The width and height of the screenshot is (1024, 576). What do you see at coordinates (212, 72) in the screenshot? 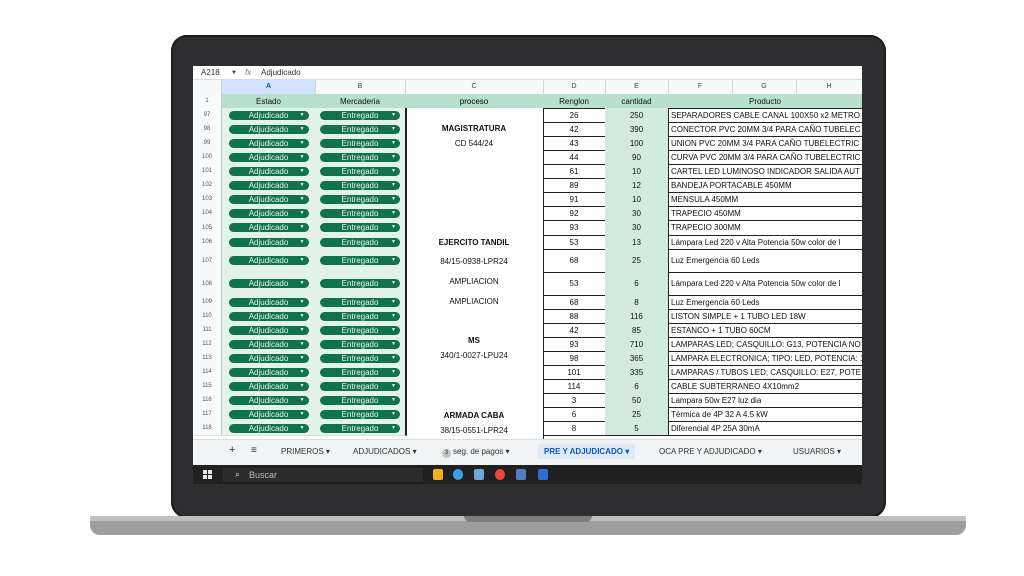
I see `name-box: A218` at bounding box center [212, 72].